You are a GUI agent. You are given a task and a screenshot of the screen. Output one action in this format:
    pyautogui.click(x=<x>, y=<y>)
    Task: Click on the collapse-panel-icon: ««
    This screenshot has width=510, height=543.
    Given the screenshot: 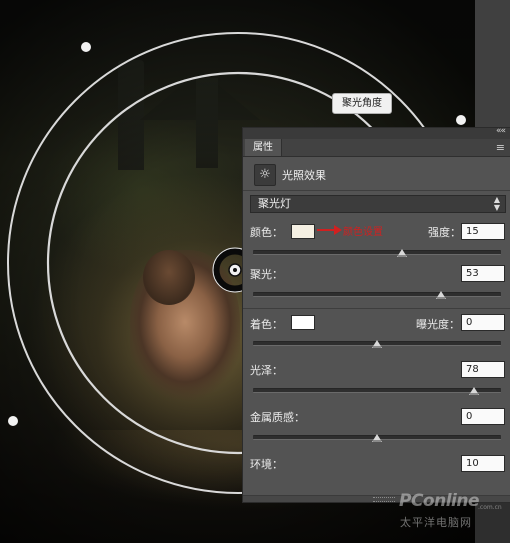 What is the action you would take?
    pyautogui.click(x=501, y=131)
    